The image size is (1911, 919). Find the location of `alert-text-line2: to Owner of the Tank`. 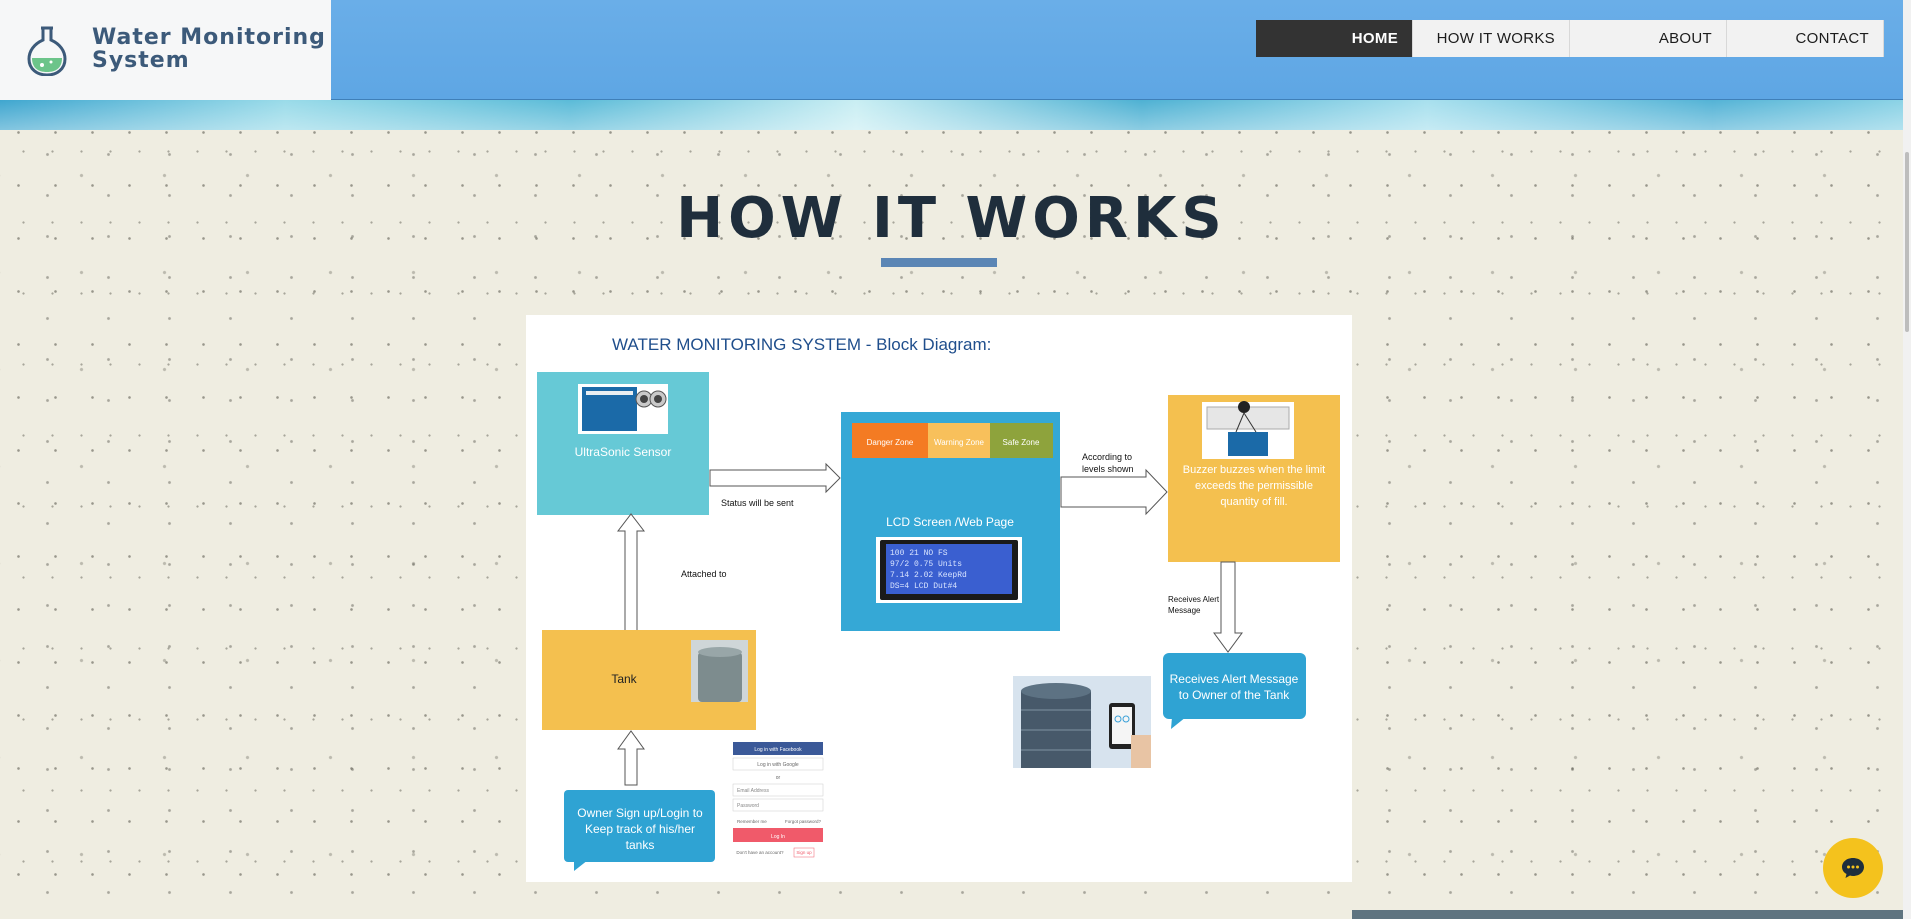

alert-text-line2: to Owner of the Tank is located at coordinates (1235, 695).